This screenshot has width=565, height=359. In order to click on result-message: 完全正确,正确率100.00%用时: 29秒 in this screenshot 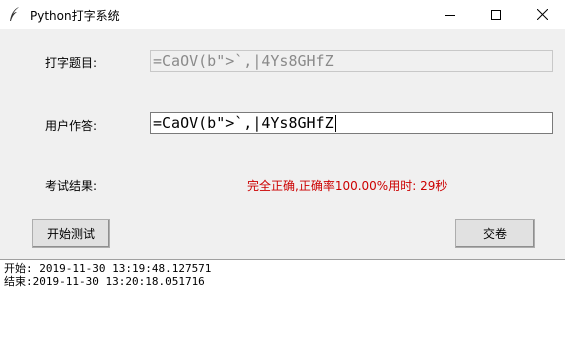, I will do `click(347, 186)`.